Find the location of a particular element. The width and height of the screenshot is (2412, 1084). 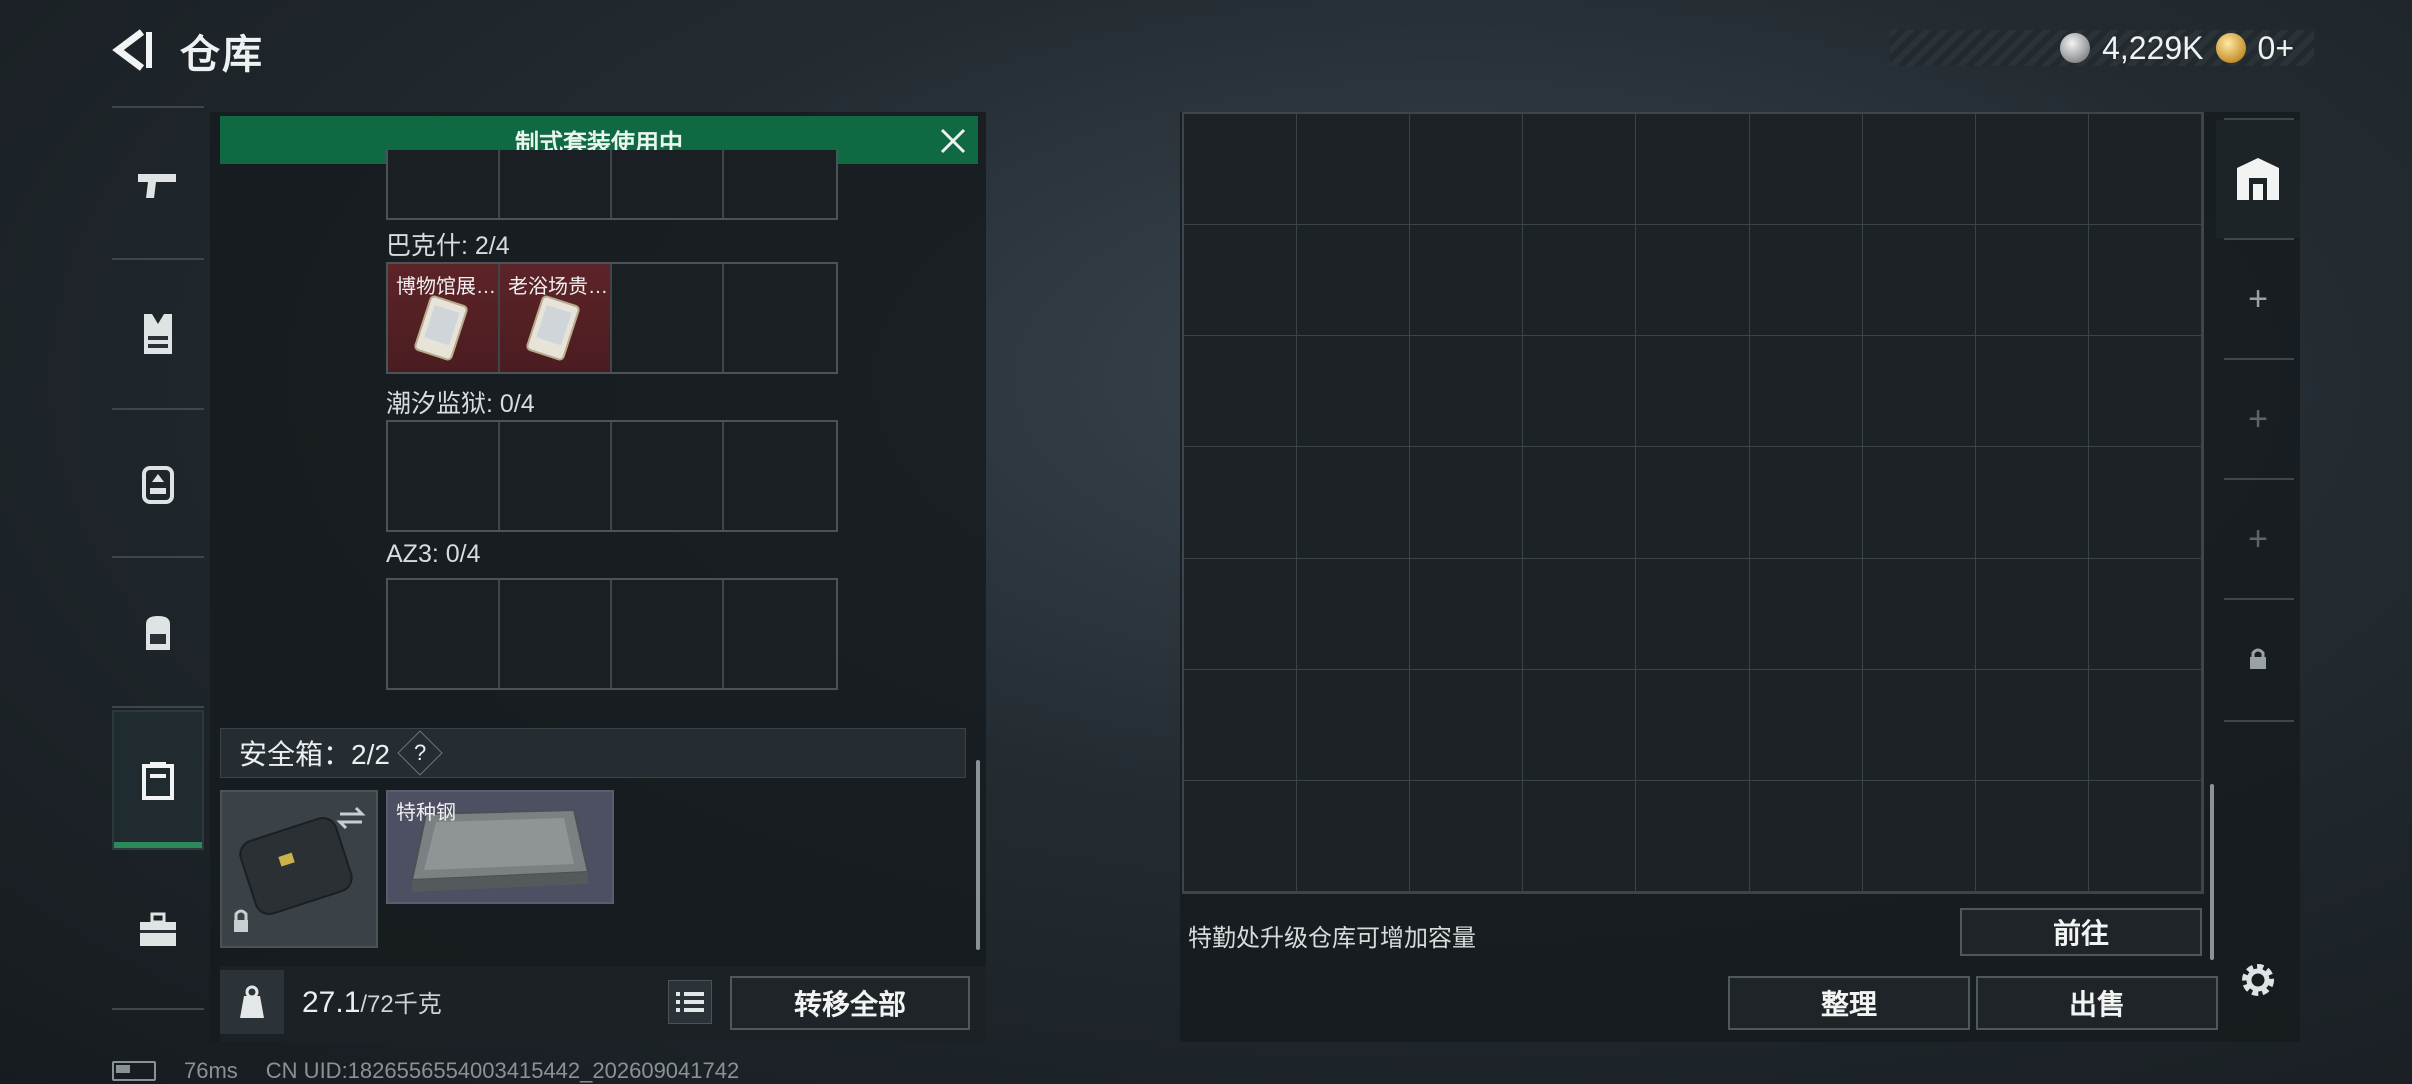

nav-backpack is located at coordinates (158, 632).